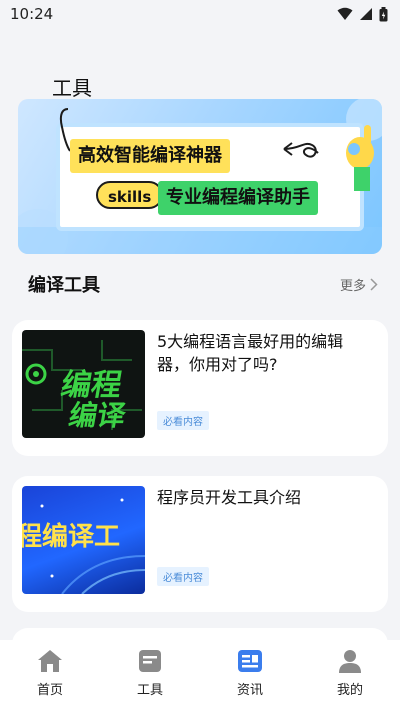 Image resolution: width=400 pixels, height=711 pixels. What do you see at coordinates (149, 690) in the screenshot?
I see `tab-label: 工具` at bounding box center [149, 690].